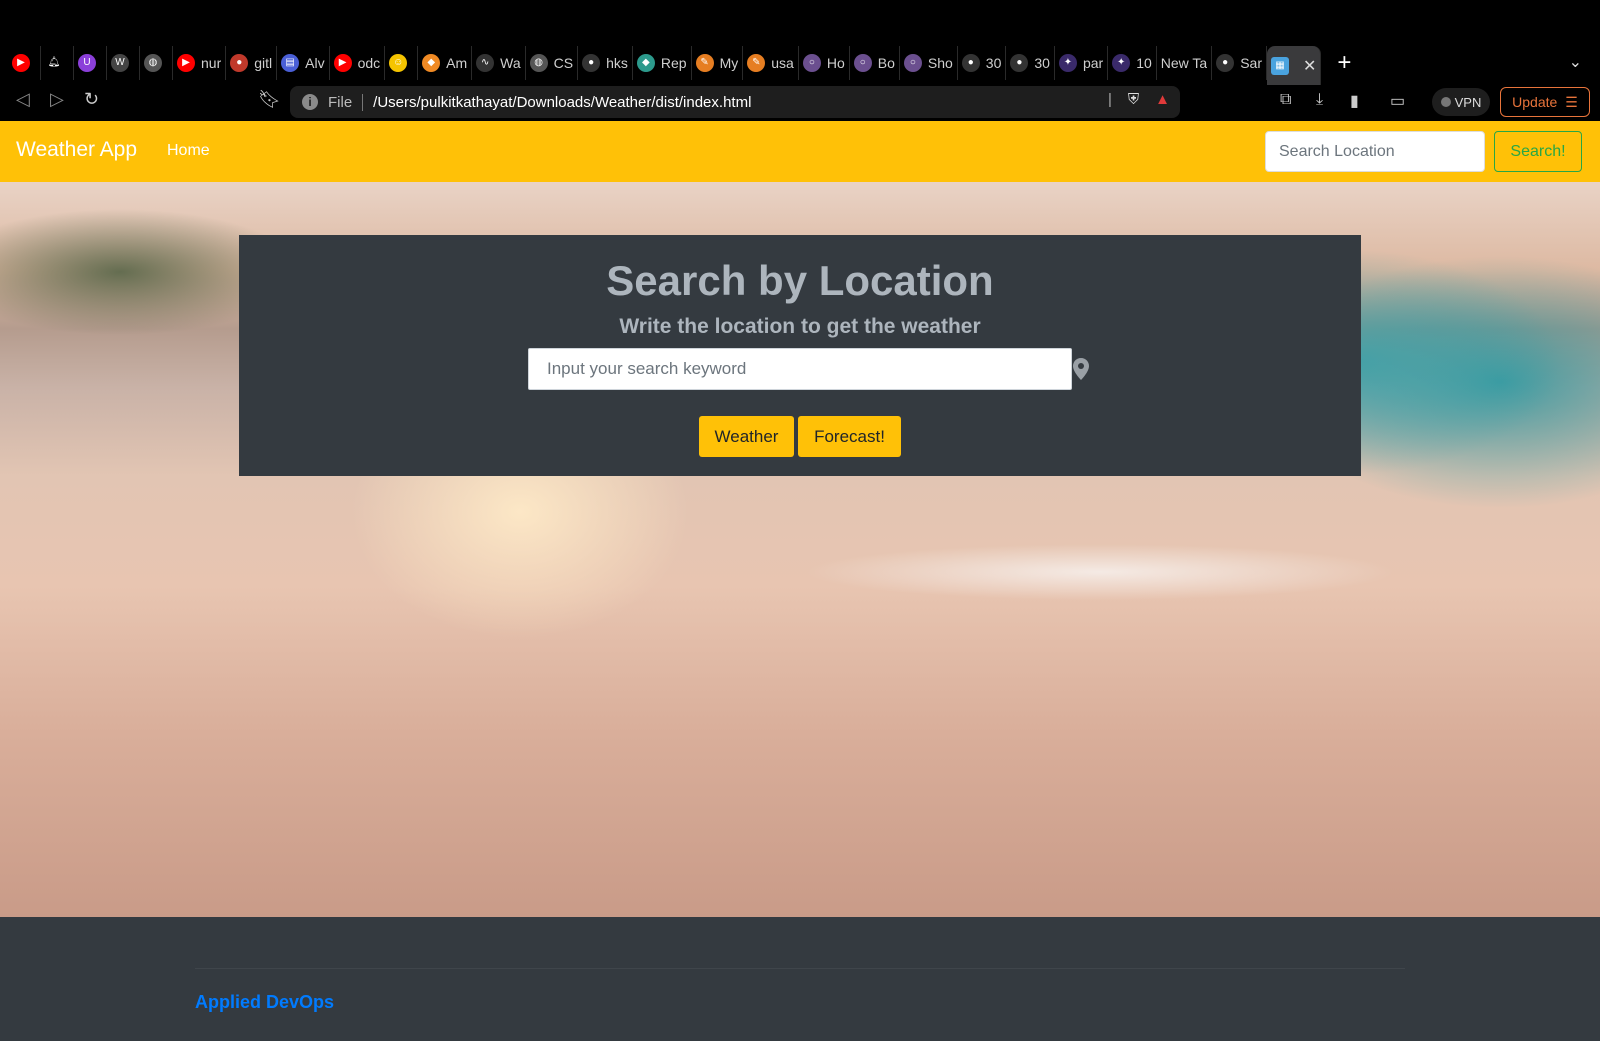  I want to click on menu-icon: ☰, so click(1571, 101).